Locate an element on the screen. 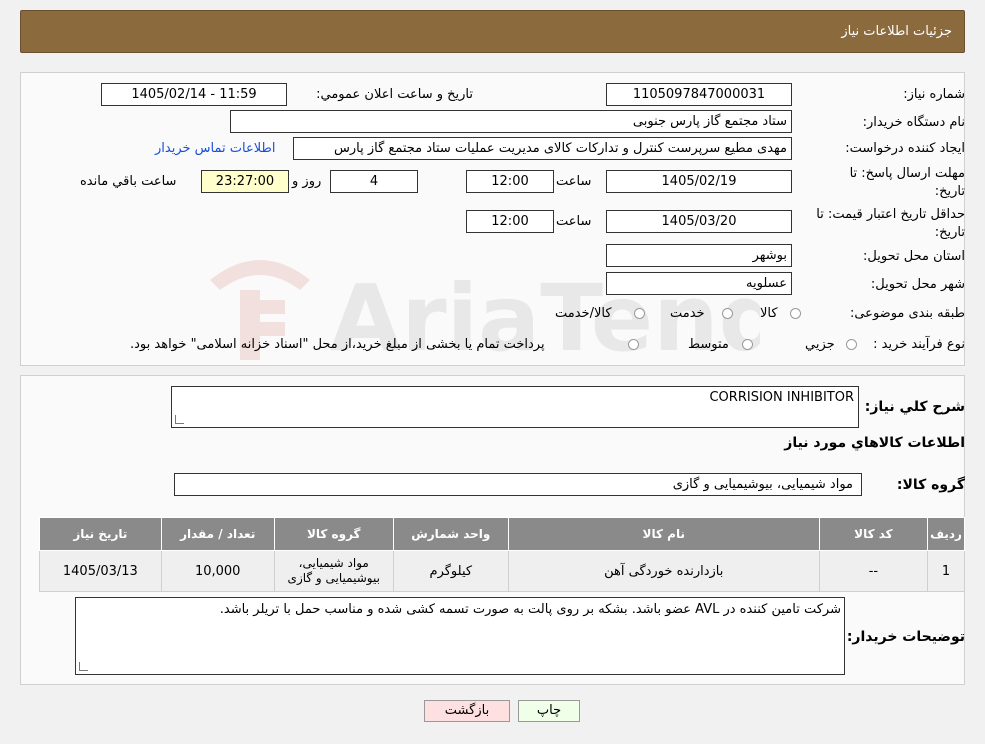 This screenshot has height=744, width=985. summary-text: CORRISION INHIBITOR is located at coordinates (781, 397).